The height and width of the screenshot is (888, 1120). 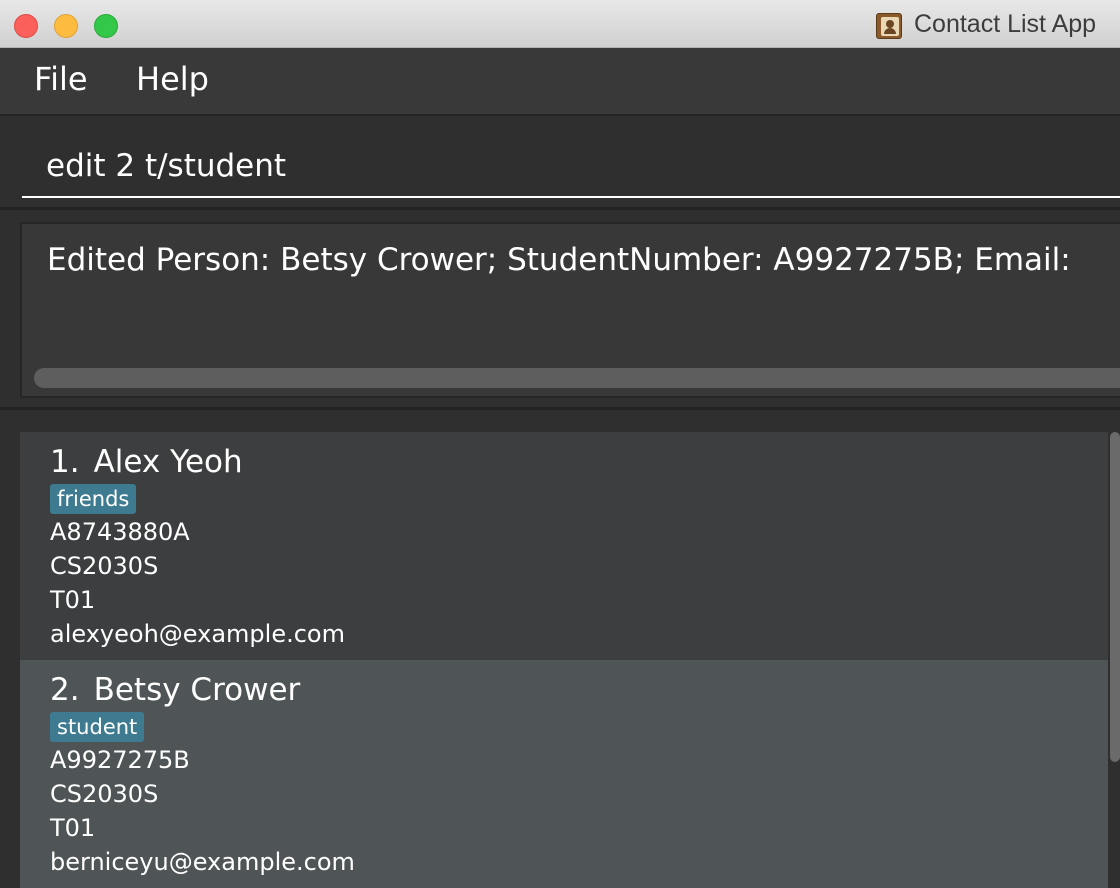 I want to click on minimize-window-button, so click(x=66, y=26).